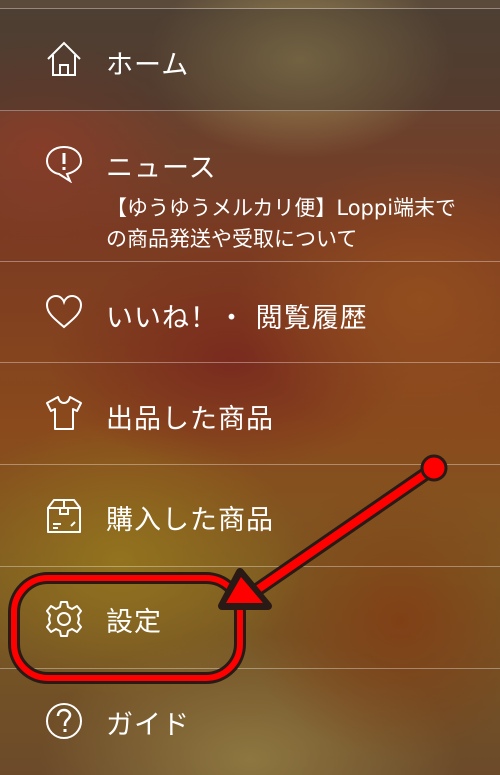  What do you see at coordinates (148, 725) in the screenshot?
I see `menu-item-label: ガイド` at bounding box center [148, 725].